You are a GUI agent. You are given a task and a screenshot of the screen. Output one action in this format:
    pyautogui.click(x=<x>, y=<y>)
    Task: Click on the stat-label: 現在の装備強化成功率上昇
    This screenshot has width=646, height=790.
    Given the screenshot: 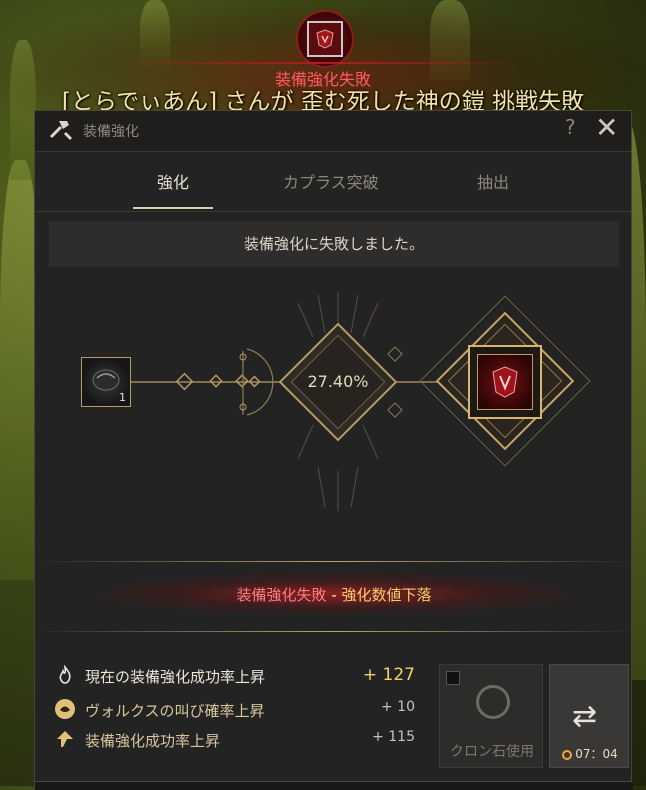 What is the action you would take?
    pyautogui.click(x=175, y=677)
    